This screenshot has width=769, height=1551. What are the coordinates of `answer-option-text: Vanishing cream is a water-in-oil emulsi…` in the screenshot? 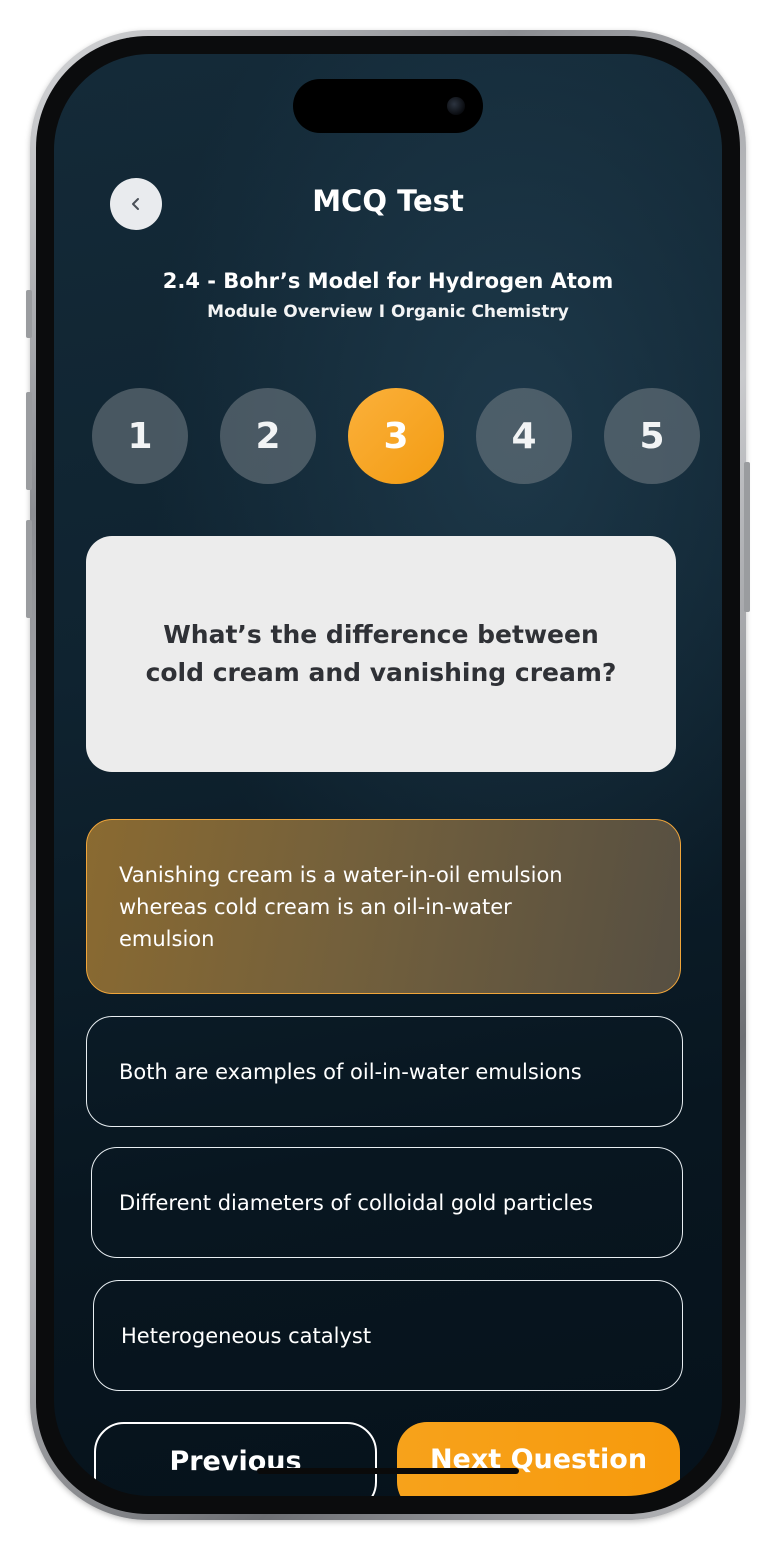 It's located at (341, 906).